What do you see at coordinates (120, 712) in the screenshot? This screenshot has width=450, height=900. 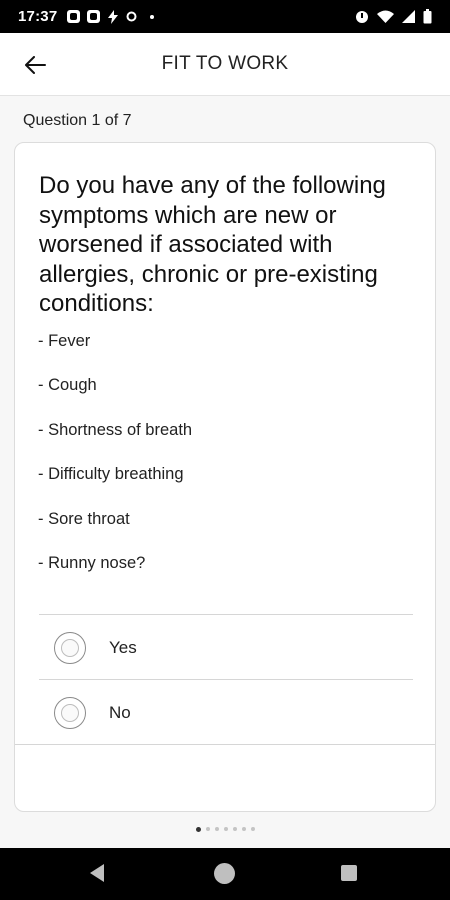 I see `option-label-no: No` at bounding box center [120, 712].